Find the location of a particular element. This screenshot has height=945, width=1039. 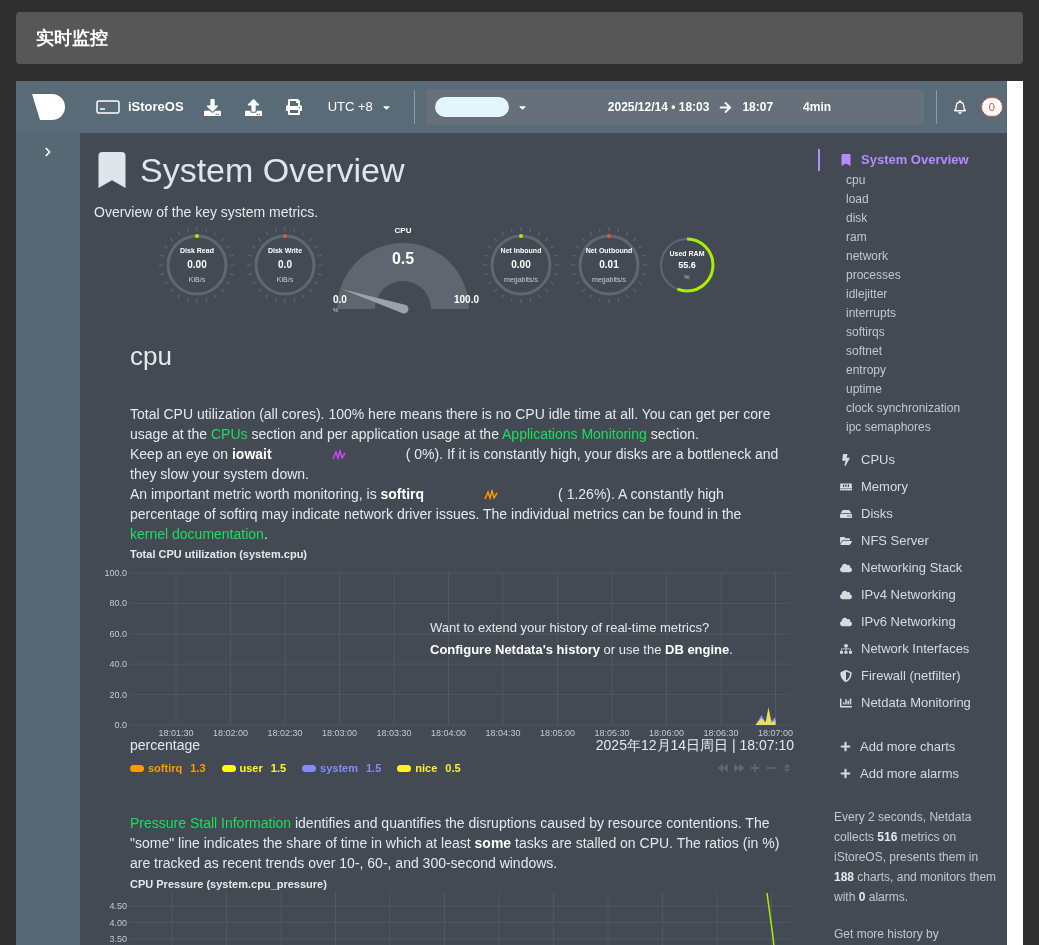

sidebar-item: cpu is located at coordinates (912, 180).